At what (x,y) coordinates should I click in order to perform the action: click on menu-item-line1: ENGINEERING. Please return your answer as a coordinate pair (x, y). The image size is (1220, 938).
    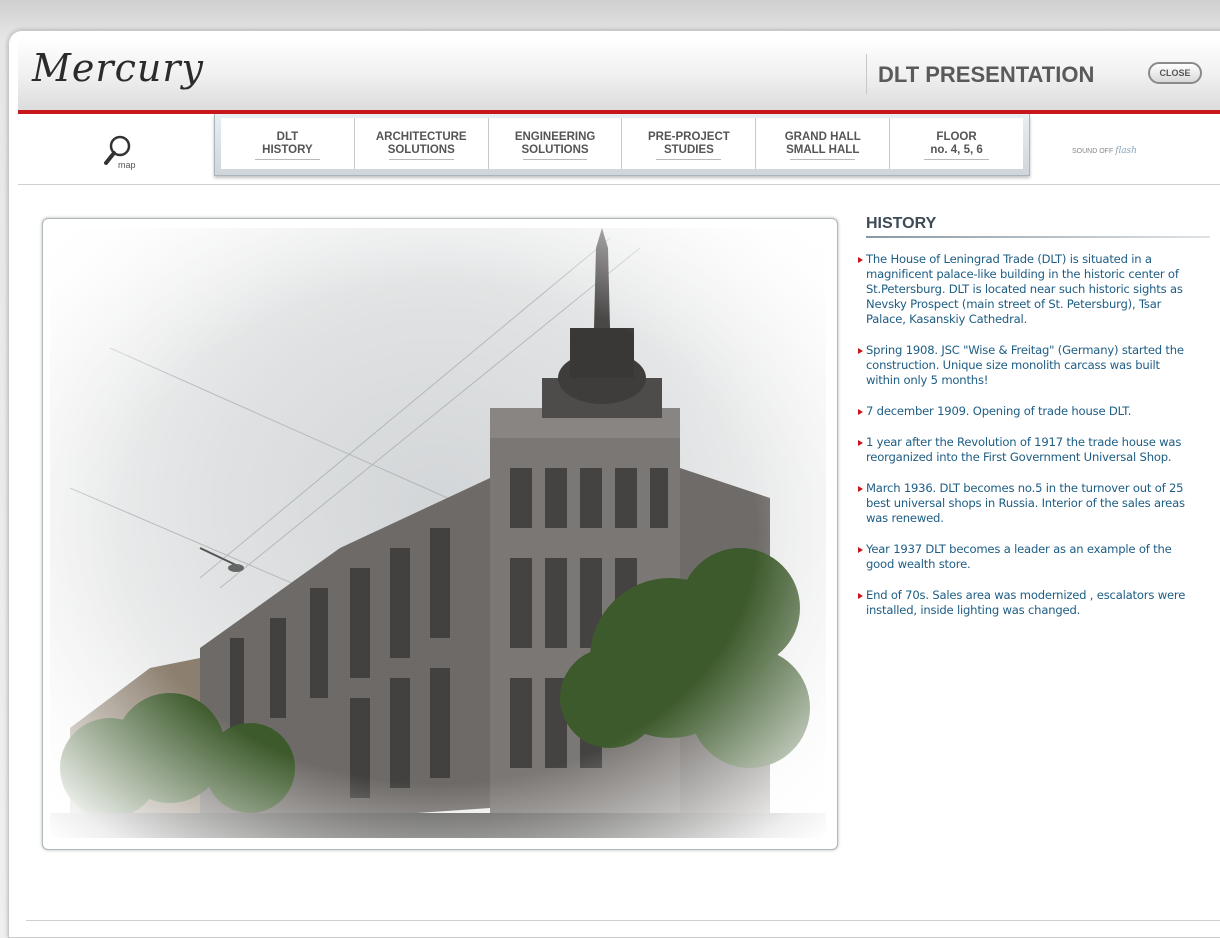
    Looking at the image, I should click on (555, 136).